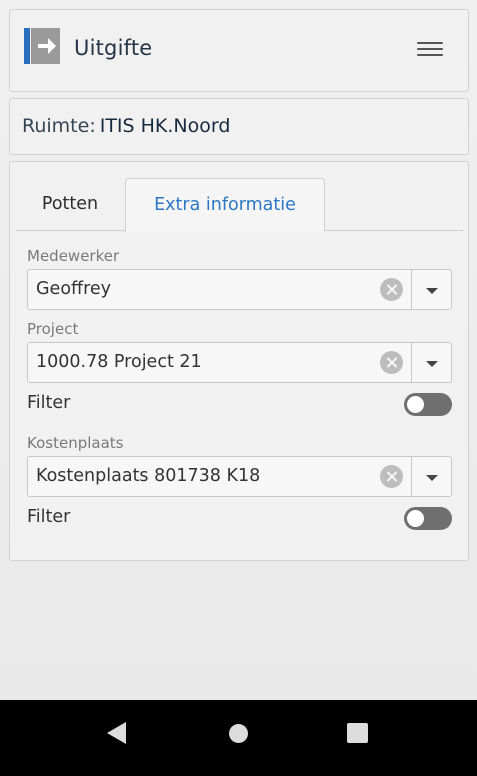 The image size is (477, 776). What do you see at coordinates (53, 329) in the screenshot?
I see `project-label: Project` at bounding box center [53, 329].